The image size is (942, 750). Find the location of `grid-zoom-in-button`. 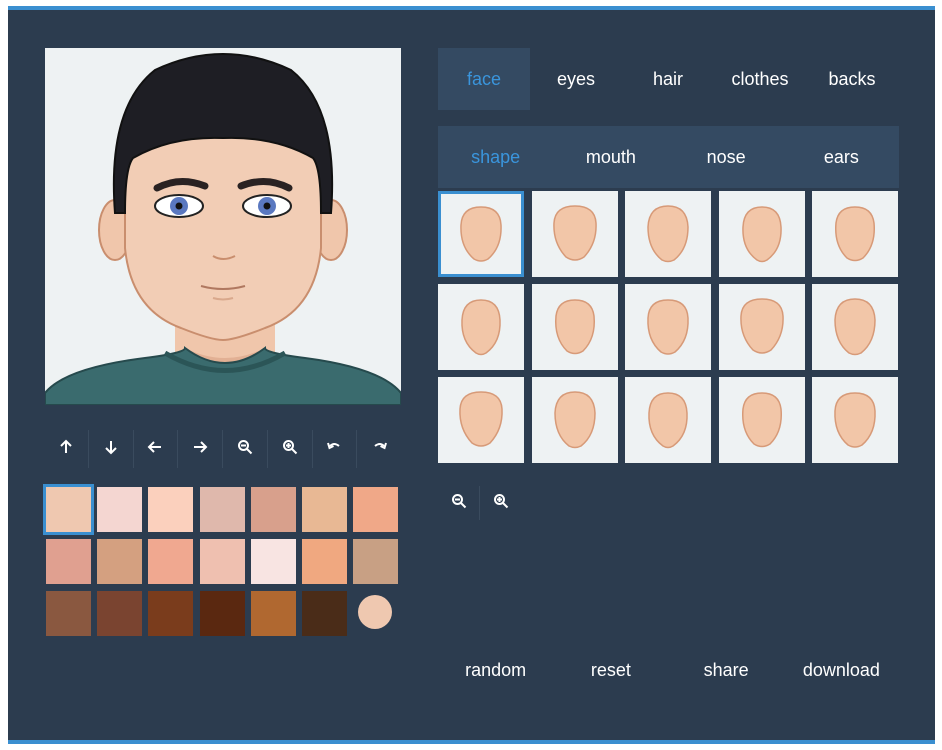

grid-zoom-in-button is located at coordinates (501, 503).